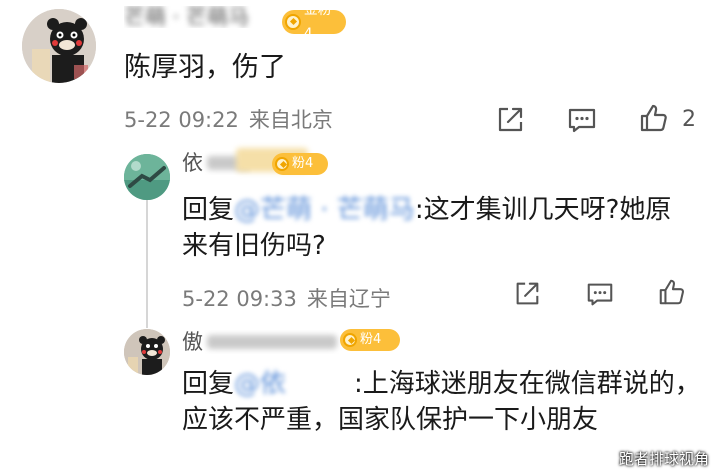  What do you see at coordinates (294, 384) in the screenshot?
I see `mention-link: @依` at bounding box center [294, 384].